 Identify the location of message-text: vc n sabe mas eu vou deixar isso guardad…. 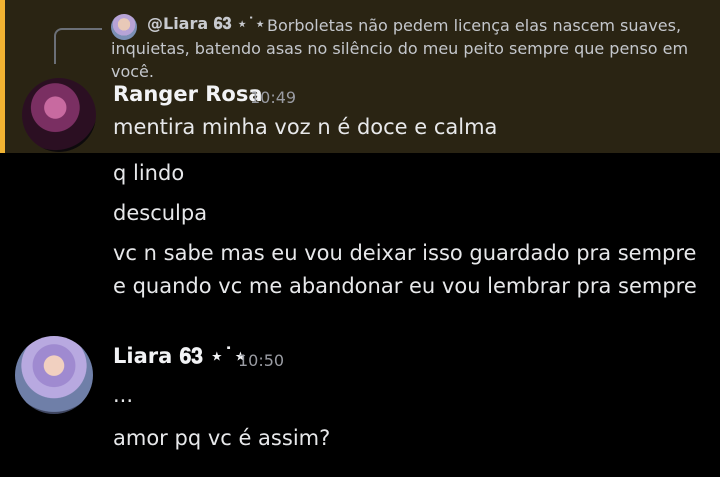
(405, 269).